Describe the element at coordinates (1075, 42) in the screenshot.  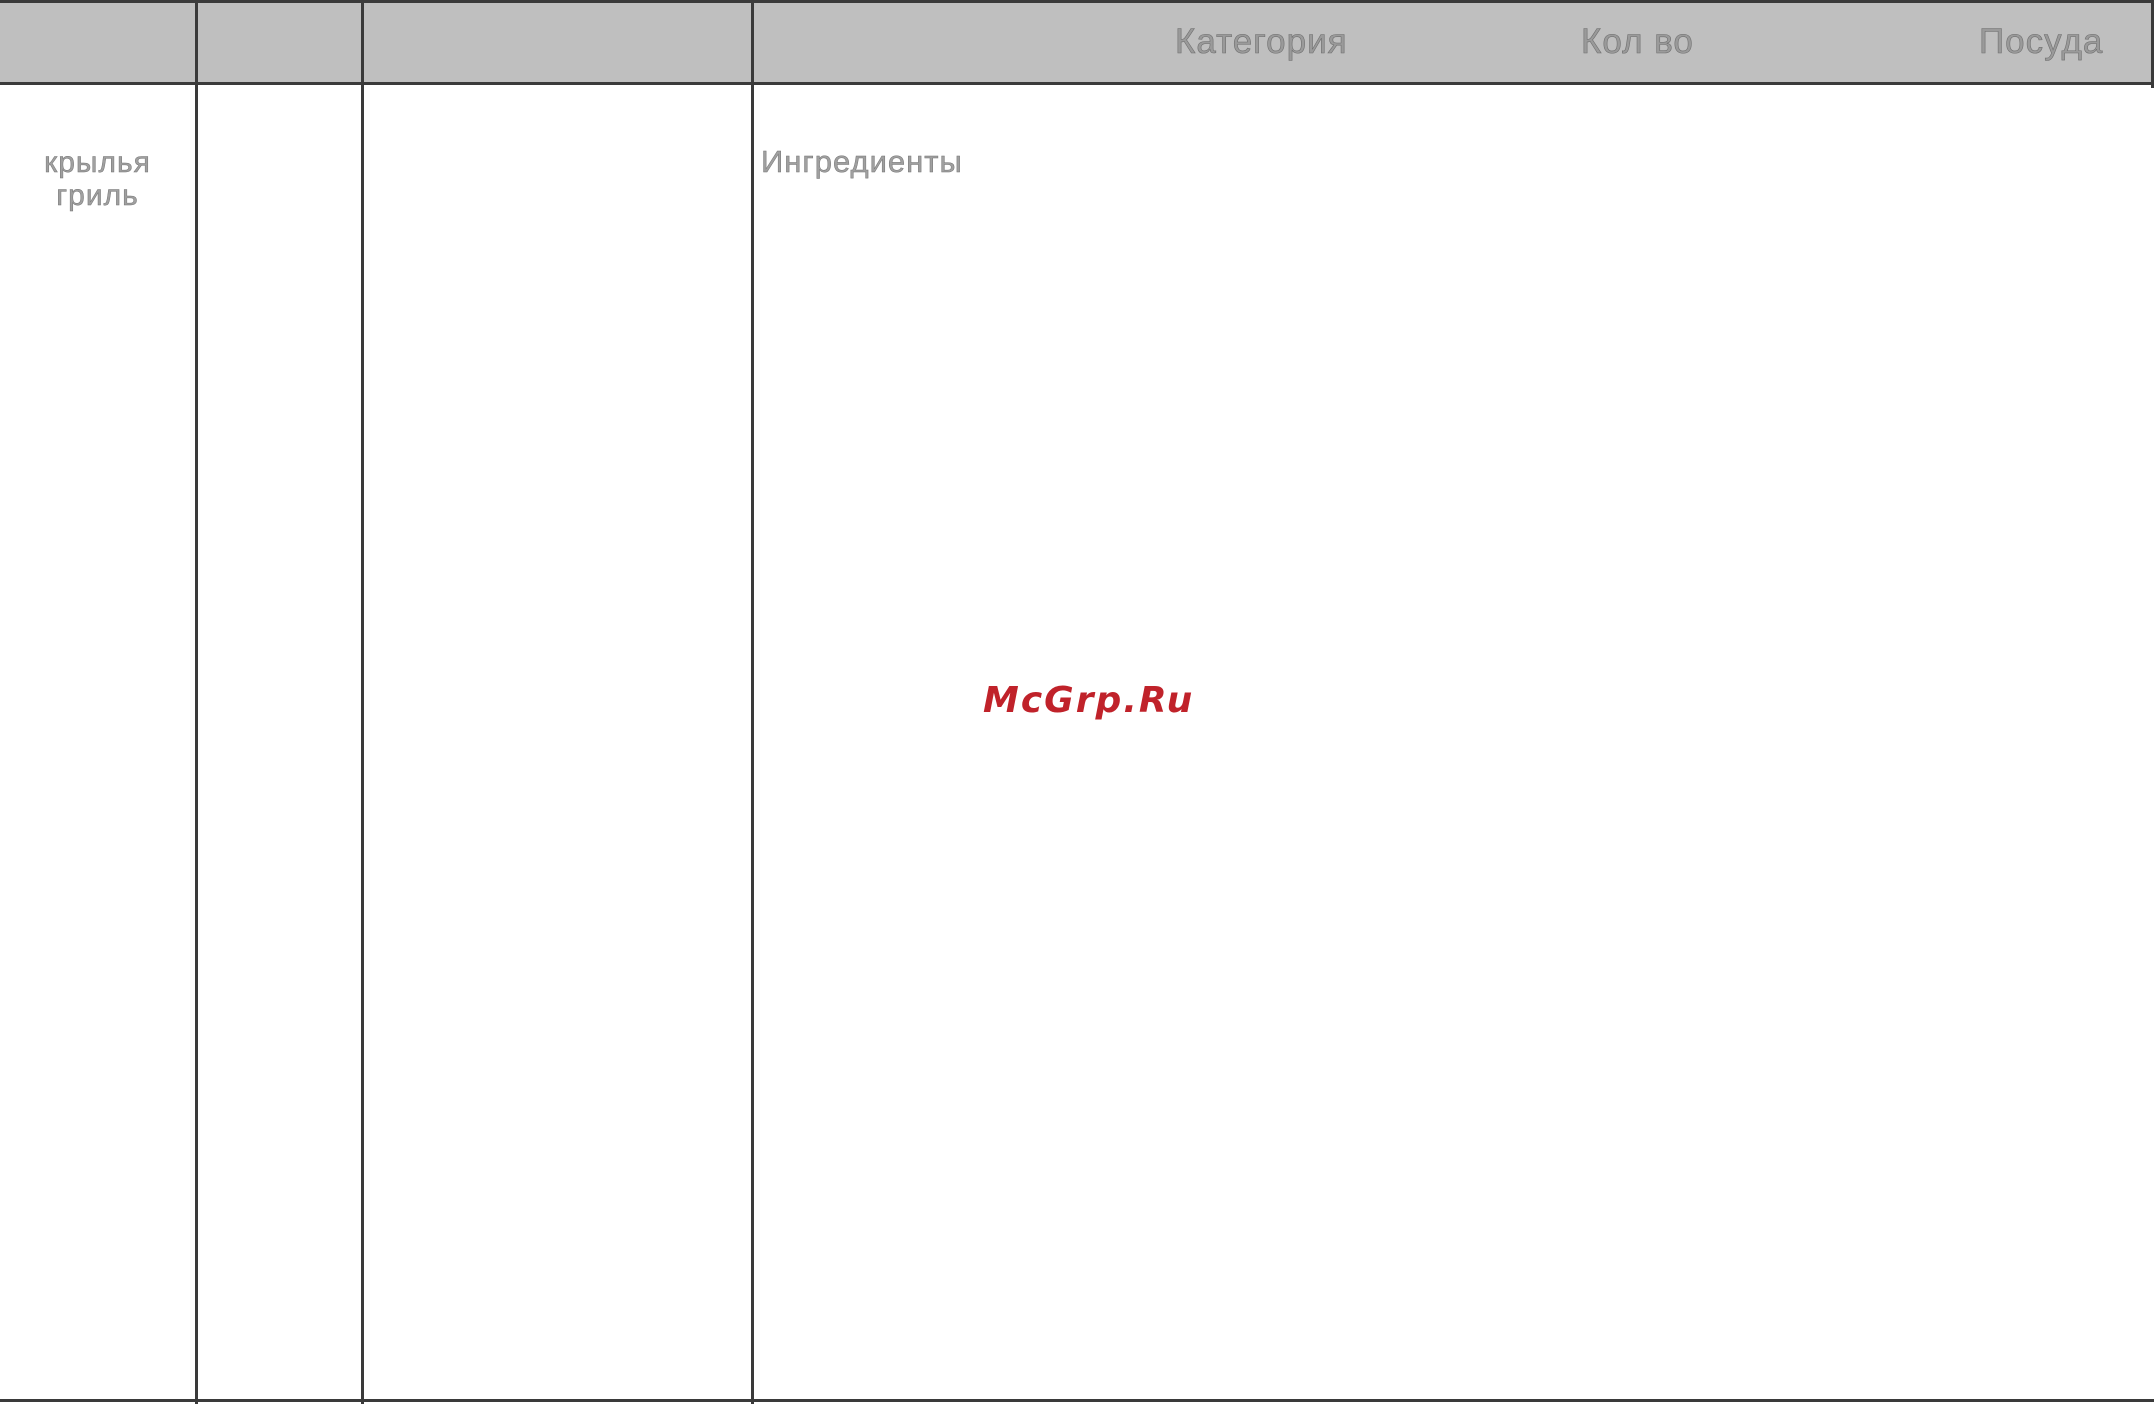
I see `table-header-band` at that location.